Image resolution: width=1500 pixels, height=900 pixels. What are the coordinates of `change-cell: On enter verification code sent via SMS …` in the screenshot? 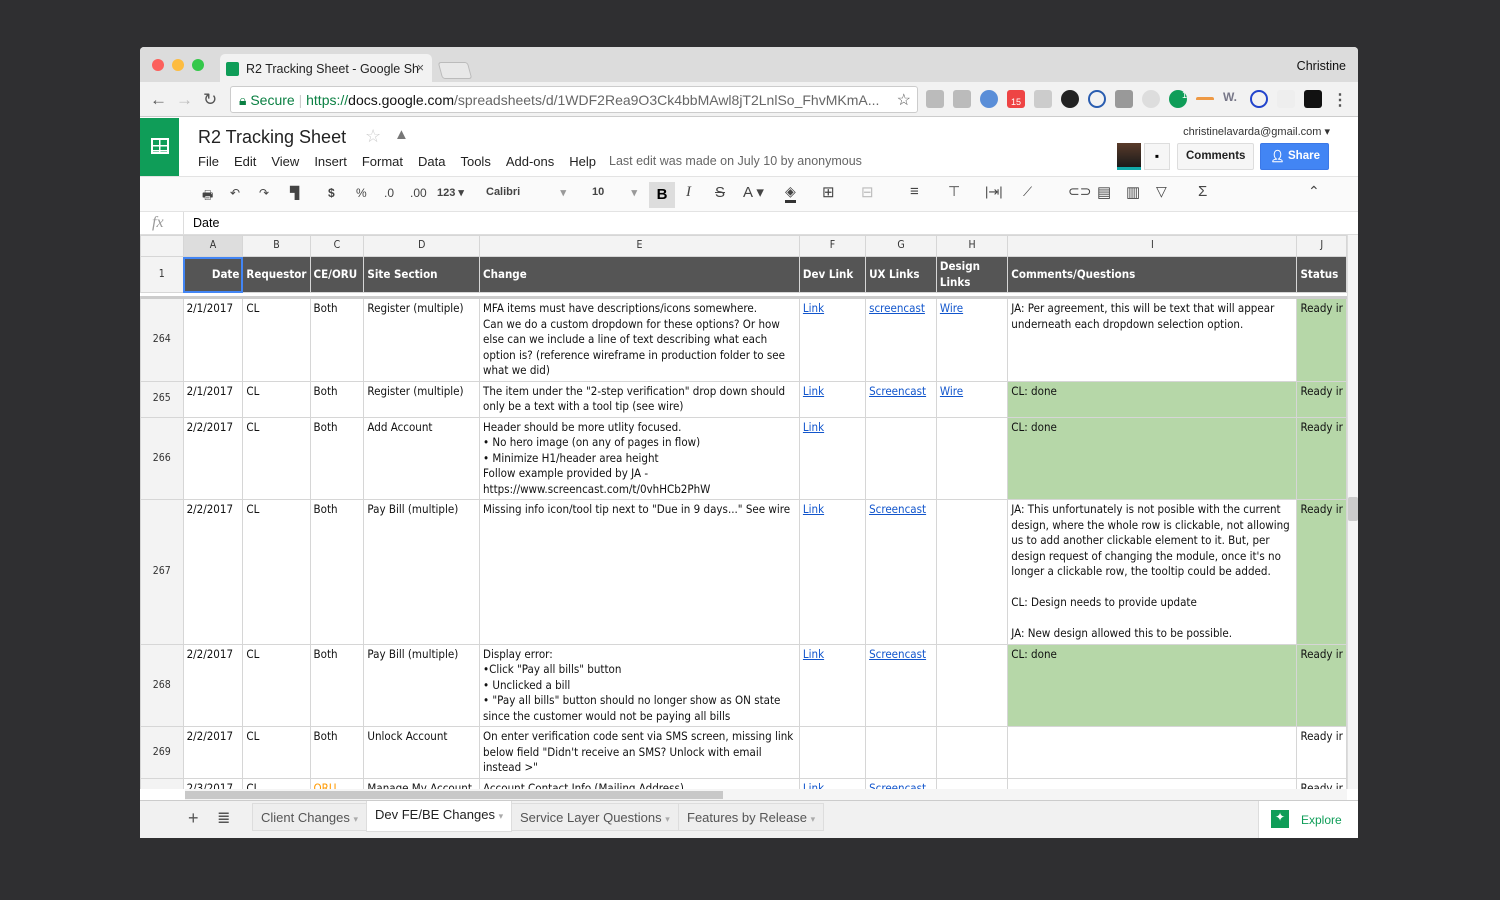 It's located at (639, 752).